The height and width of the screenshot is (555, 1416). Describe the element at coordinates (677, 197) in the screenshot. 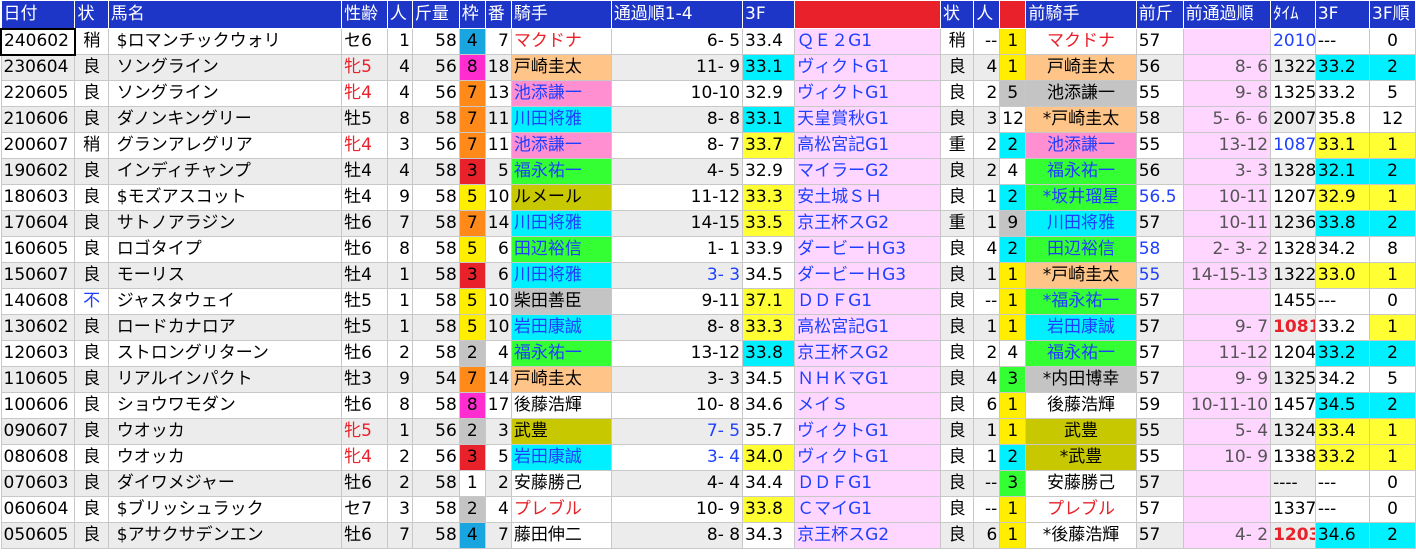

I see `cell-passing: 11-12` at that location.